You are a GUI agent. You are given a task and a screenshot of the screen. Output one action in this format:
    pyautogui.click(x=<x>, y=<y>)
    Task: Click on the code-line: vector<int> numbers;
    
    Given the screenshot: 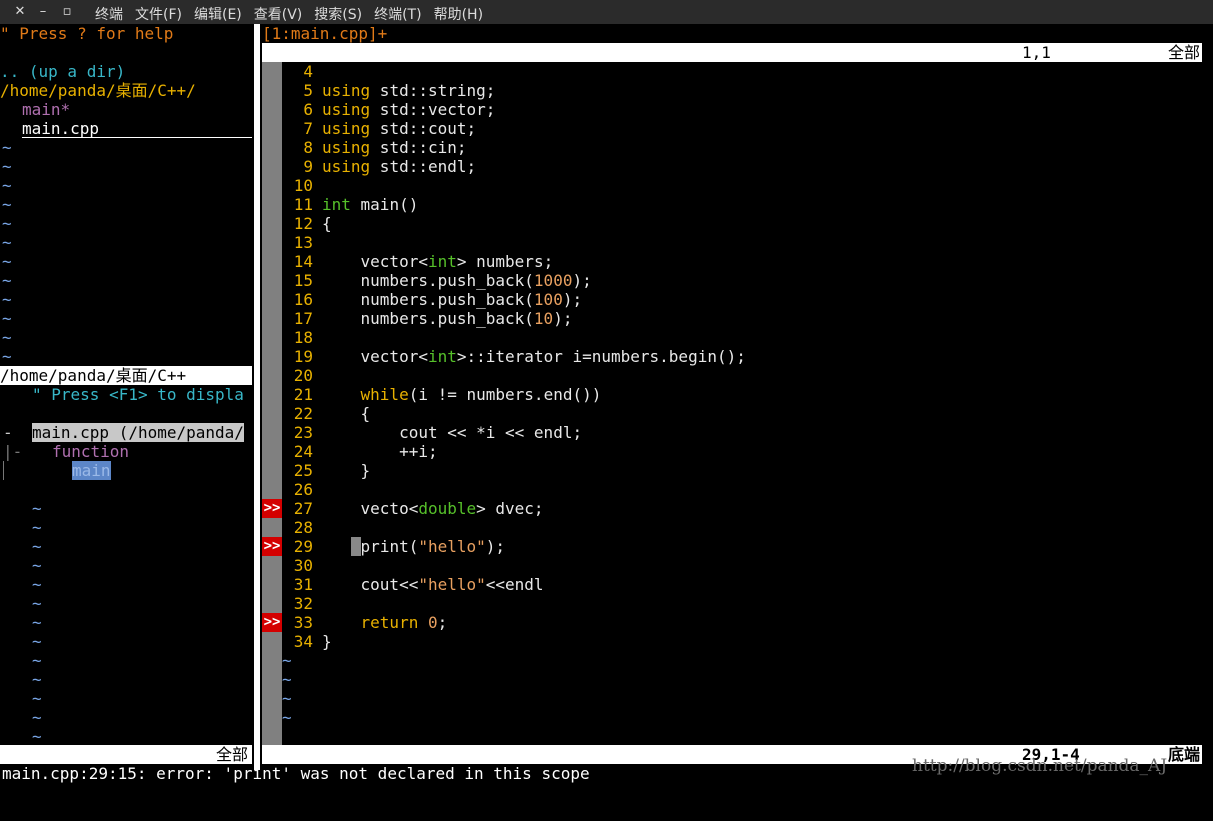 What is the action you would take?
    pyautogui.click(x=438, y=261)
    